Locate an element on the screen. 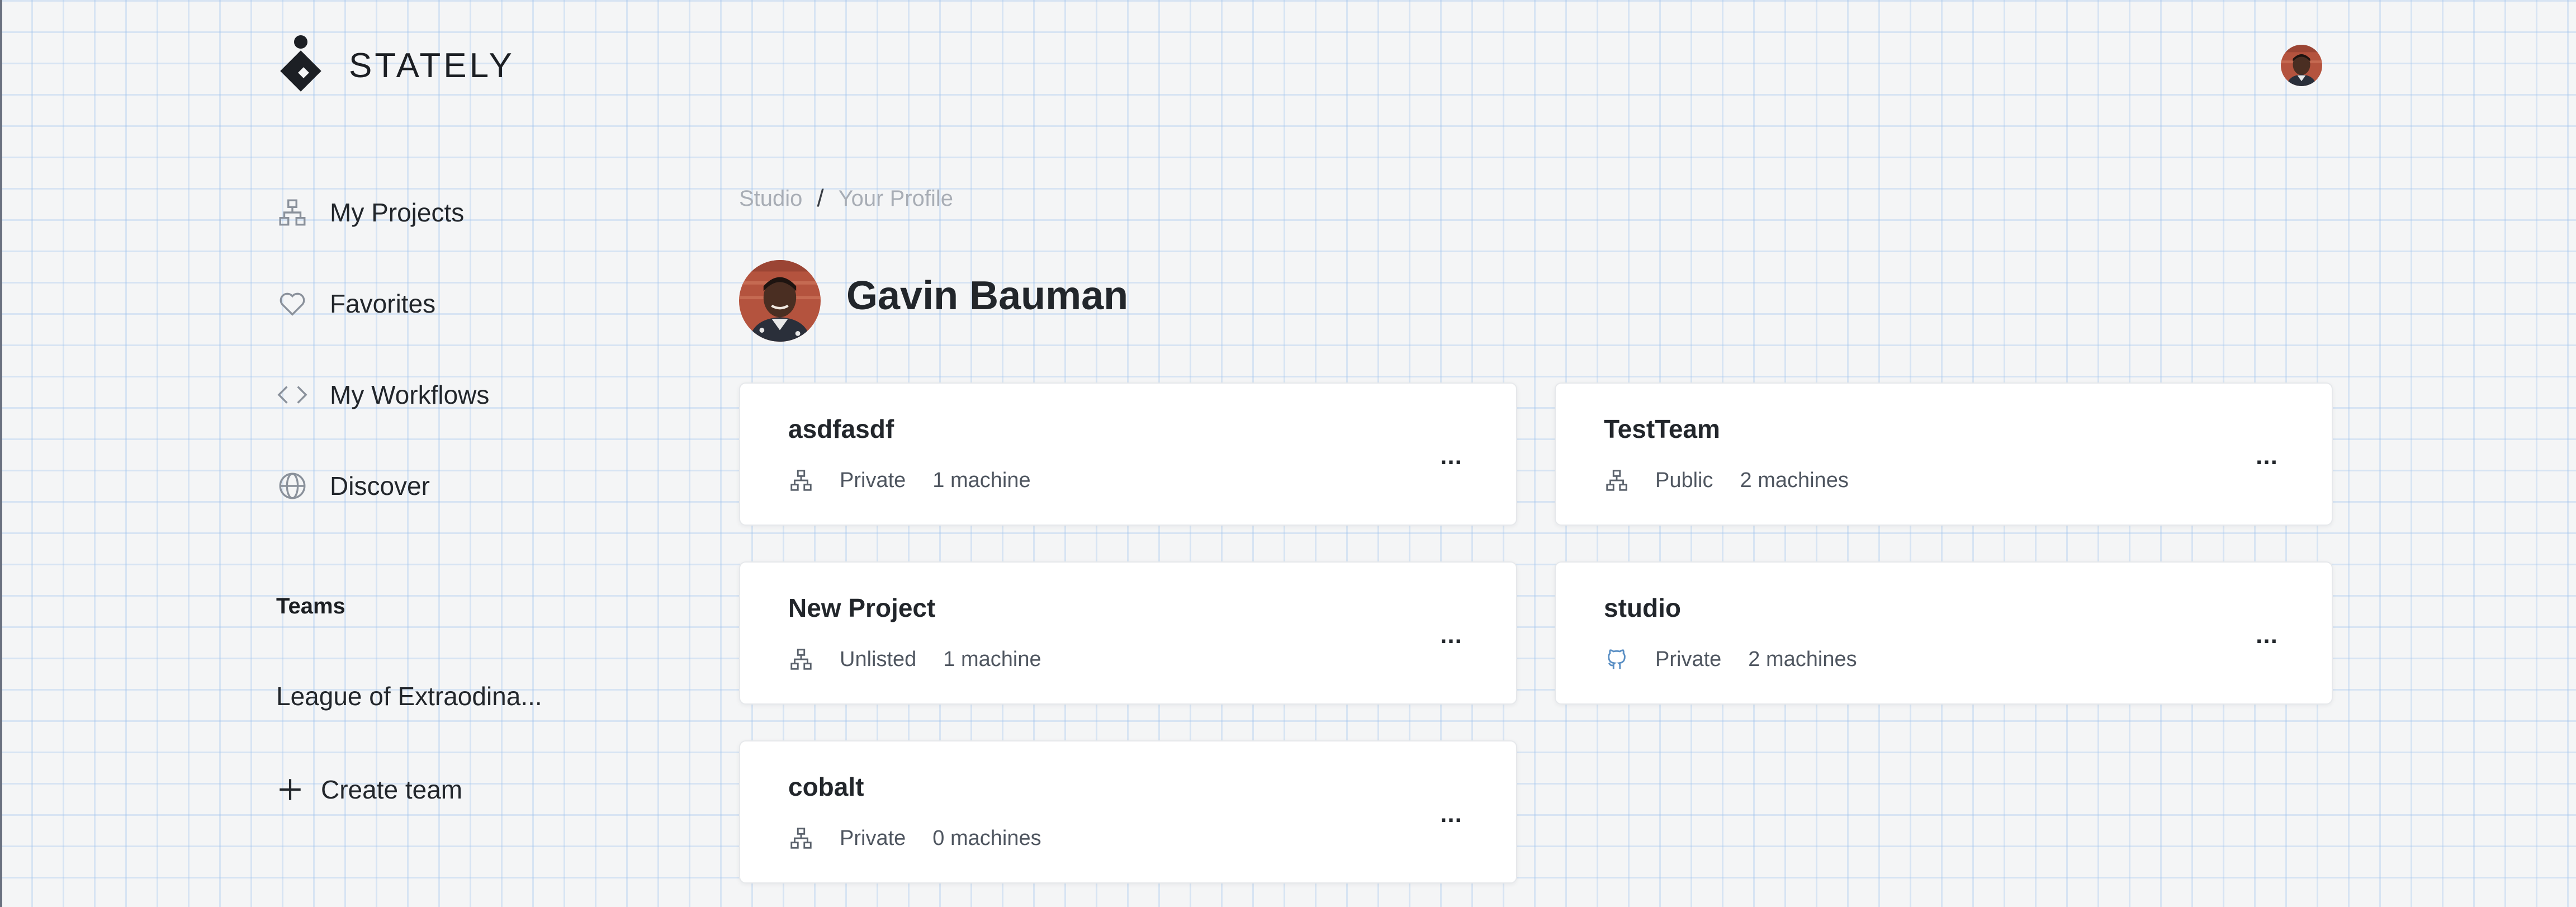 This screenshot has height=907, width=2576. profile-avatar-image is located at coordinates (780, 301).